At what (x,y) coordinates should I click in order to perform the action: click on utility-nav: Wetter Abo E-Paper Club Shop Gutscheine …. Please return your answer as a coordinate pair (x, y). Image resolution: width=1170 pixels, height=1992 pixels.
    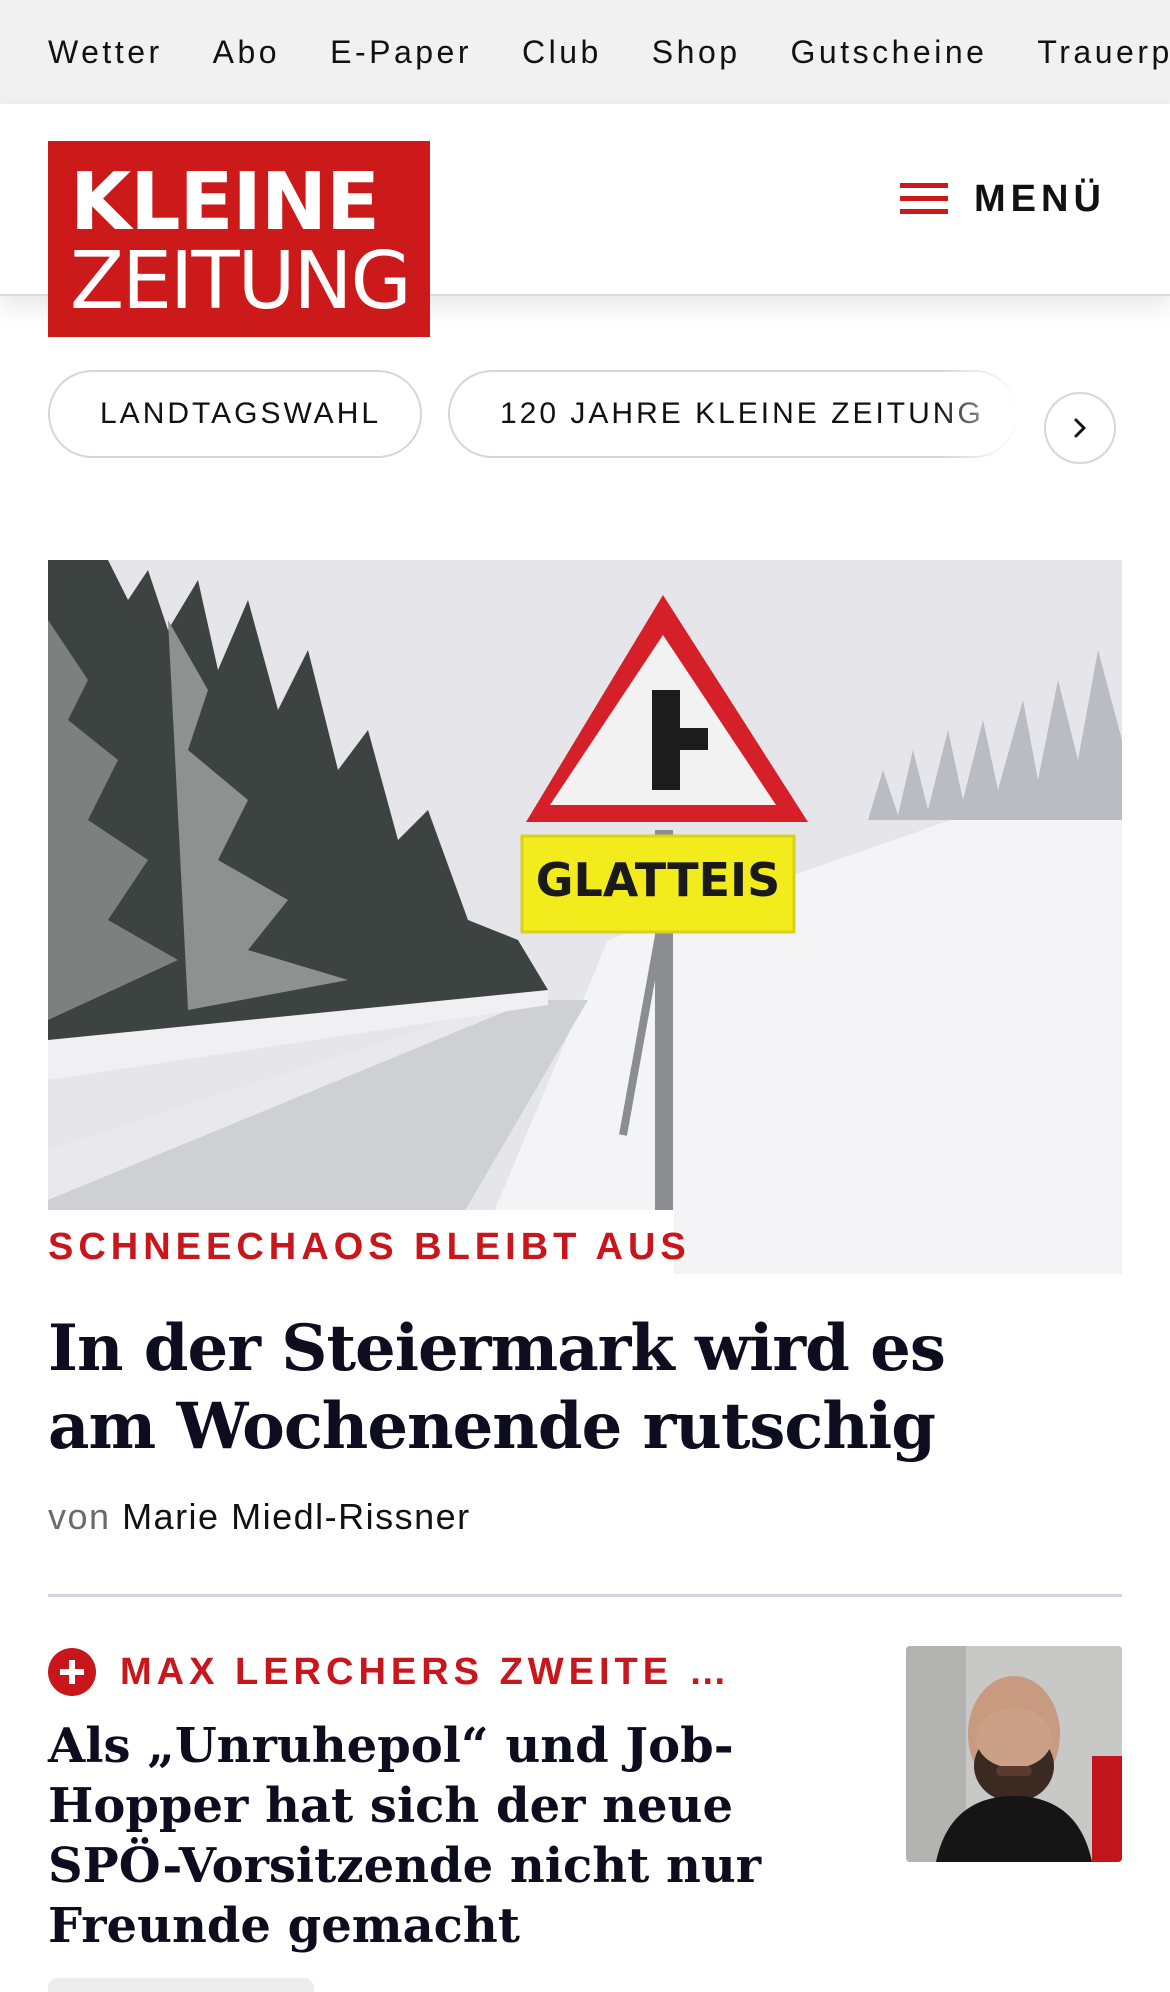
    Looking at the image, I should click on (609, 52).